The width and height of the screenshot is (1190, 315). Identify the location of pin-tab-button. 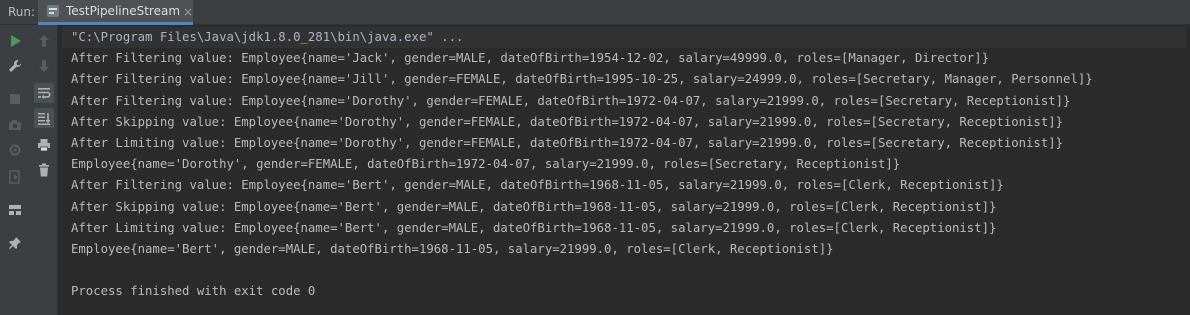
(15, 243).